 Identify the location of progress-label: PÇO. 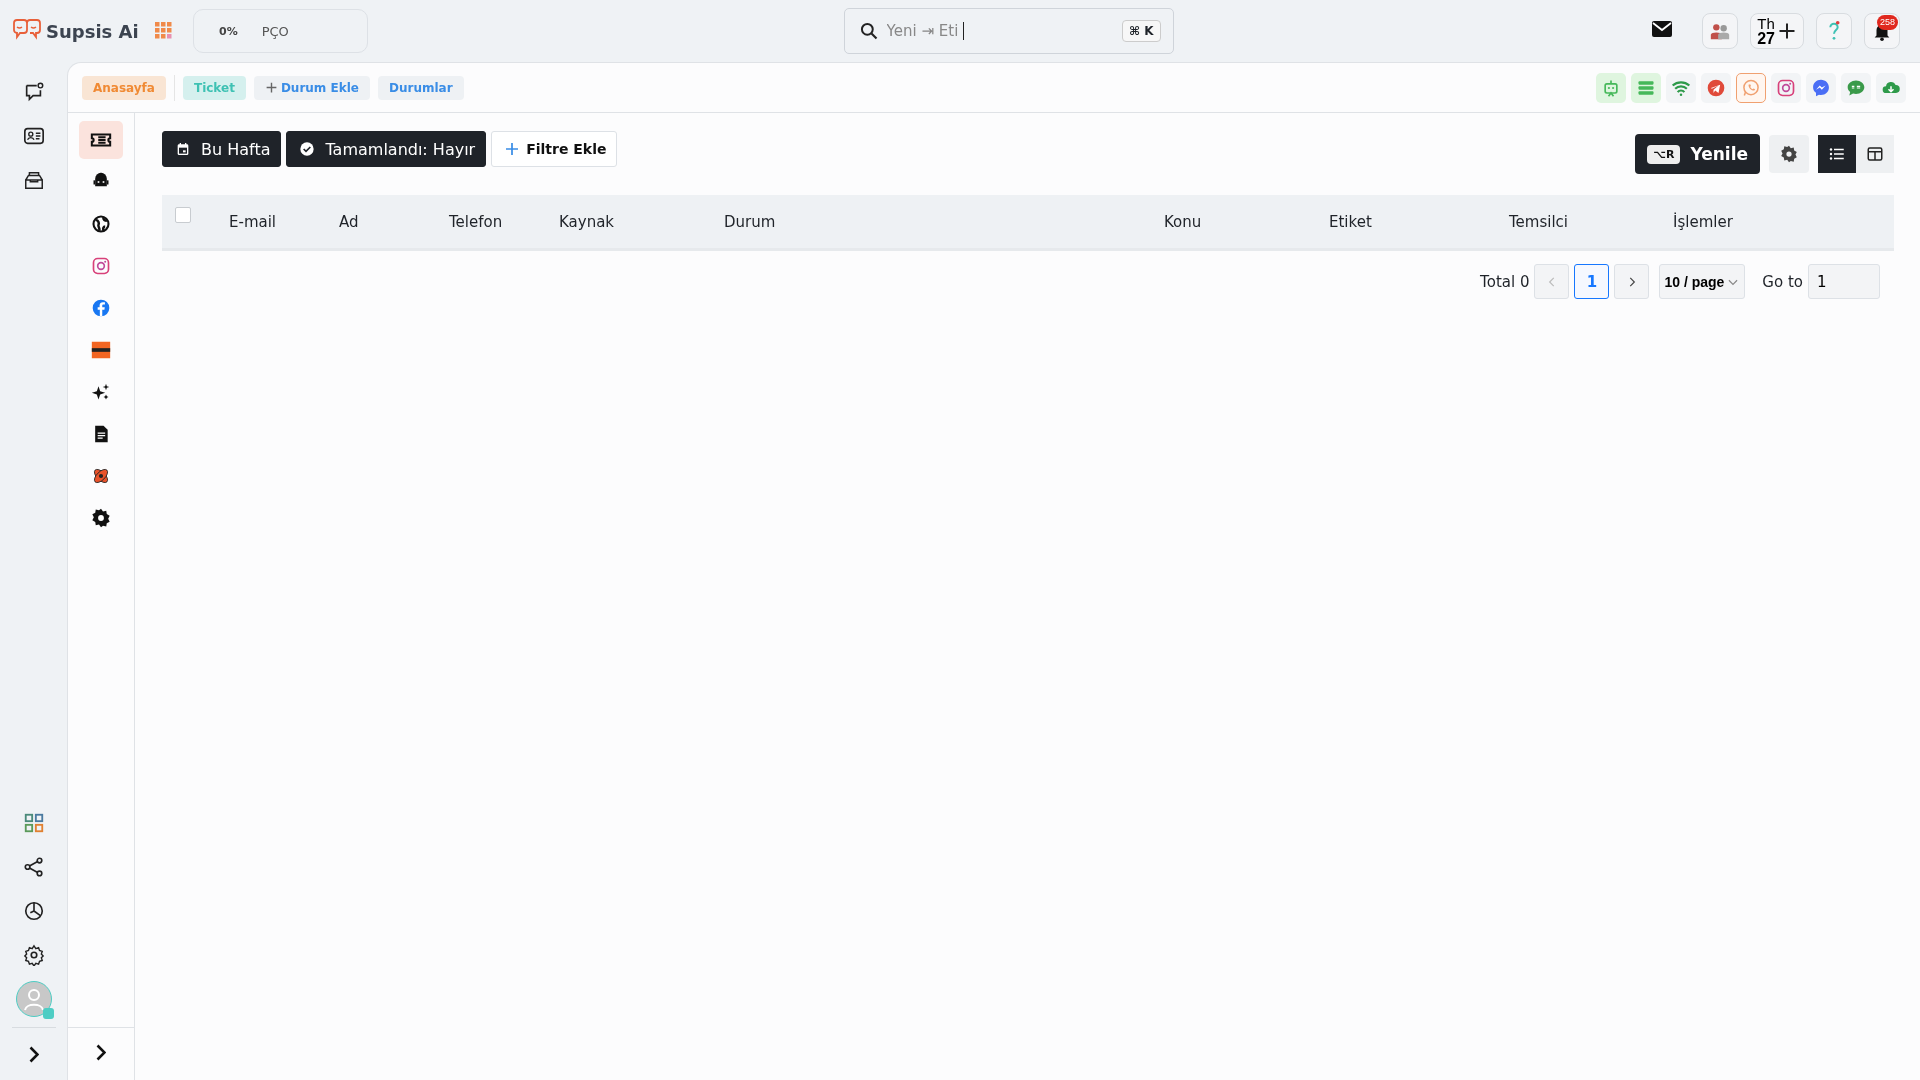
(275, 31).